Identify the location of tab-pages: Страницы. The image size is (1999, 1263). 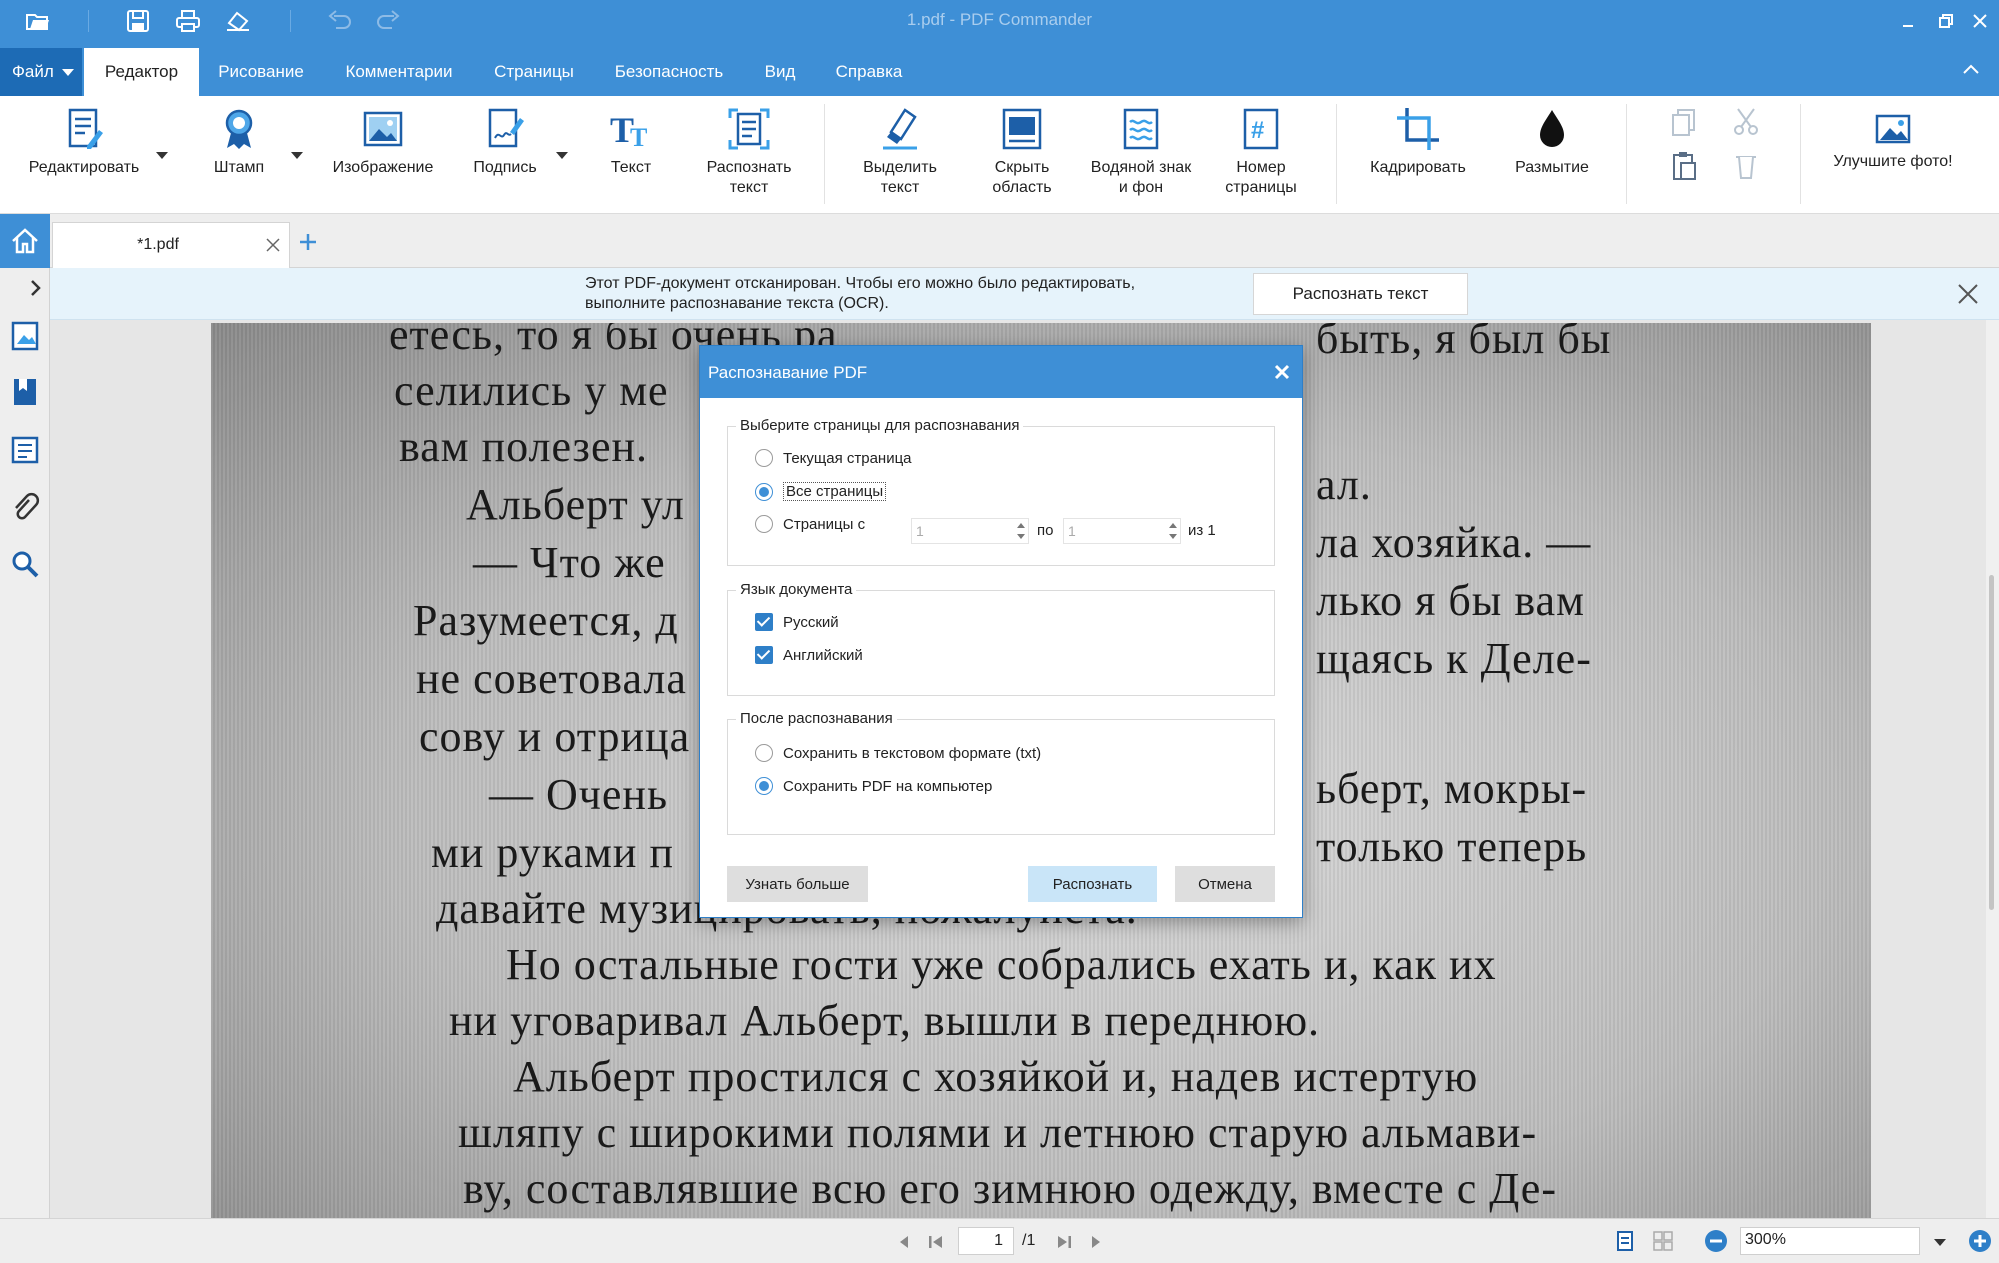
(534, 72).